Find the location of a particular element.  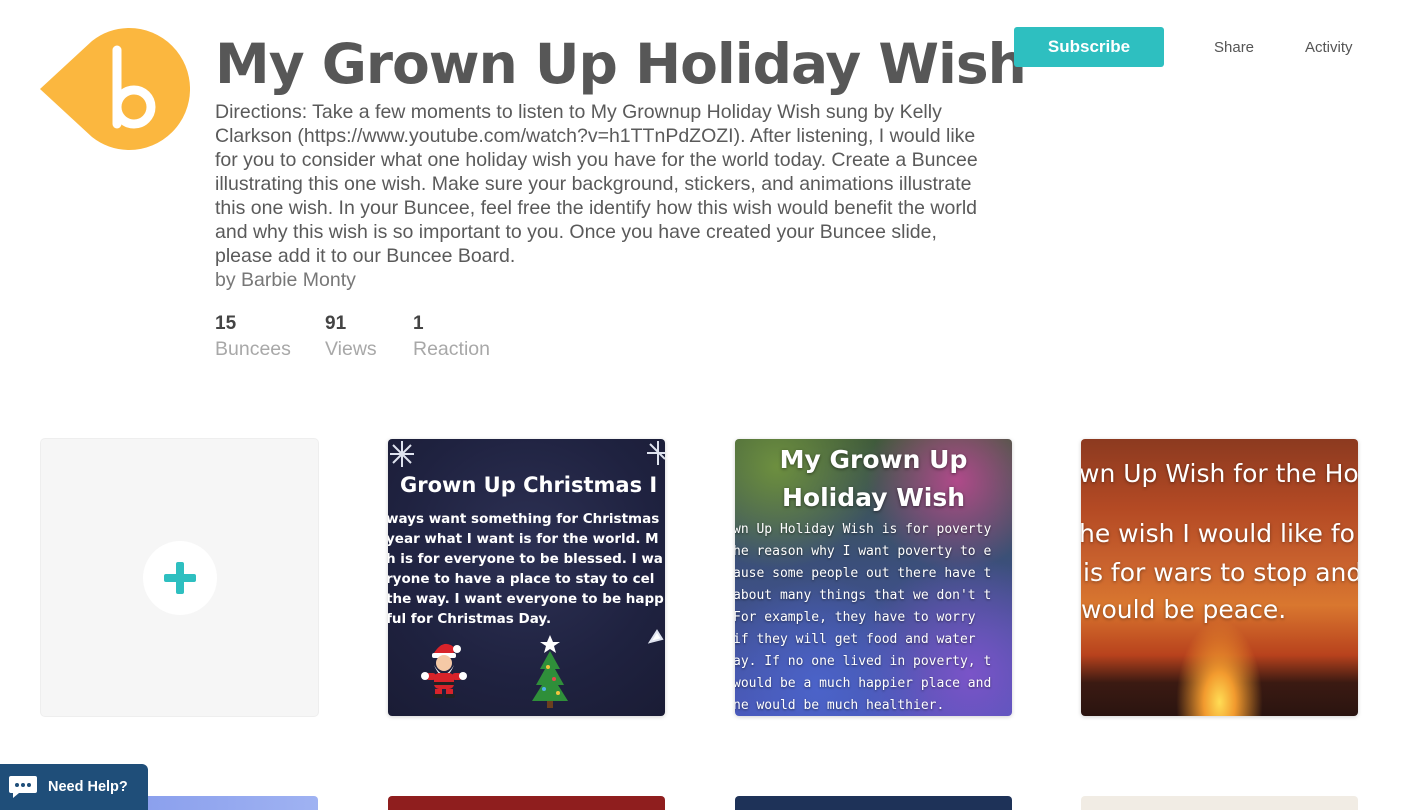

santa-sticker is located at coordinates (444, 670).